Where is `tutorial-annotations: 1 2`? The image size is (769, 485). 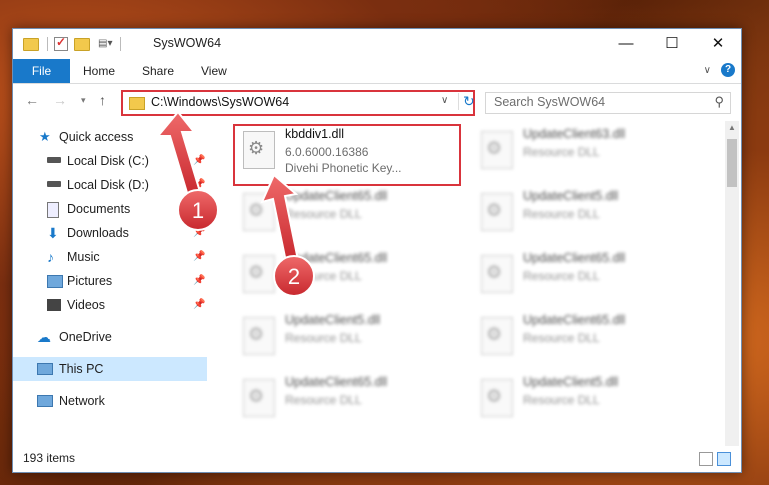
tutorial-annotations: 1 2 is located at coordinates (235, 203).